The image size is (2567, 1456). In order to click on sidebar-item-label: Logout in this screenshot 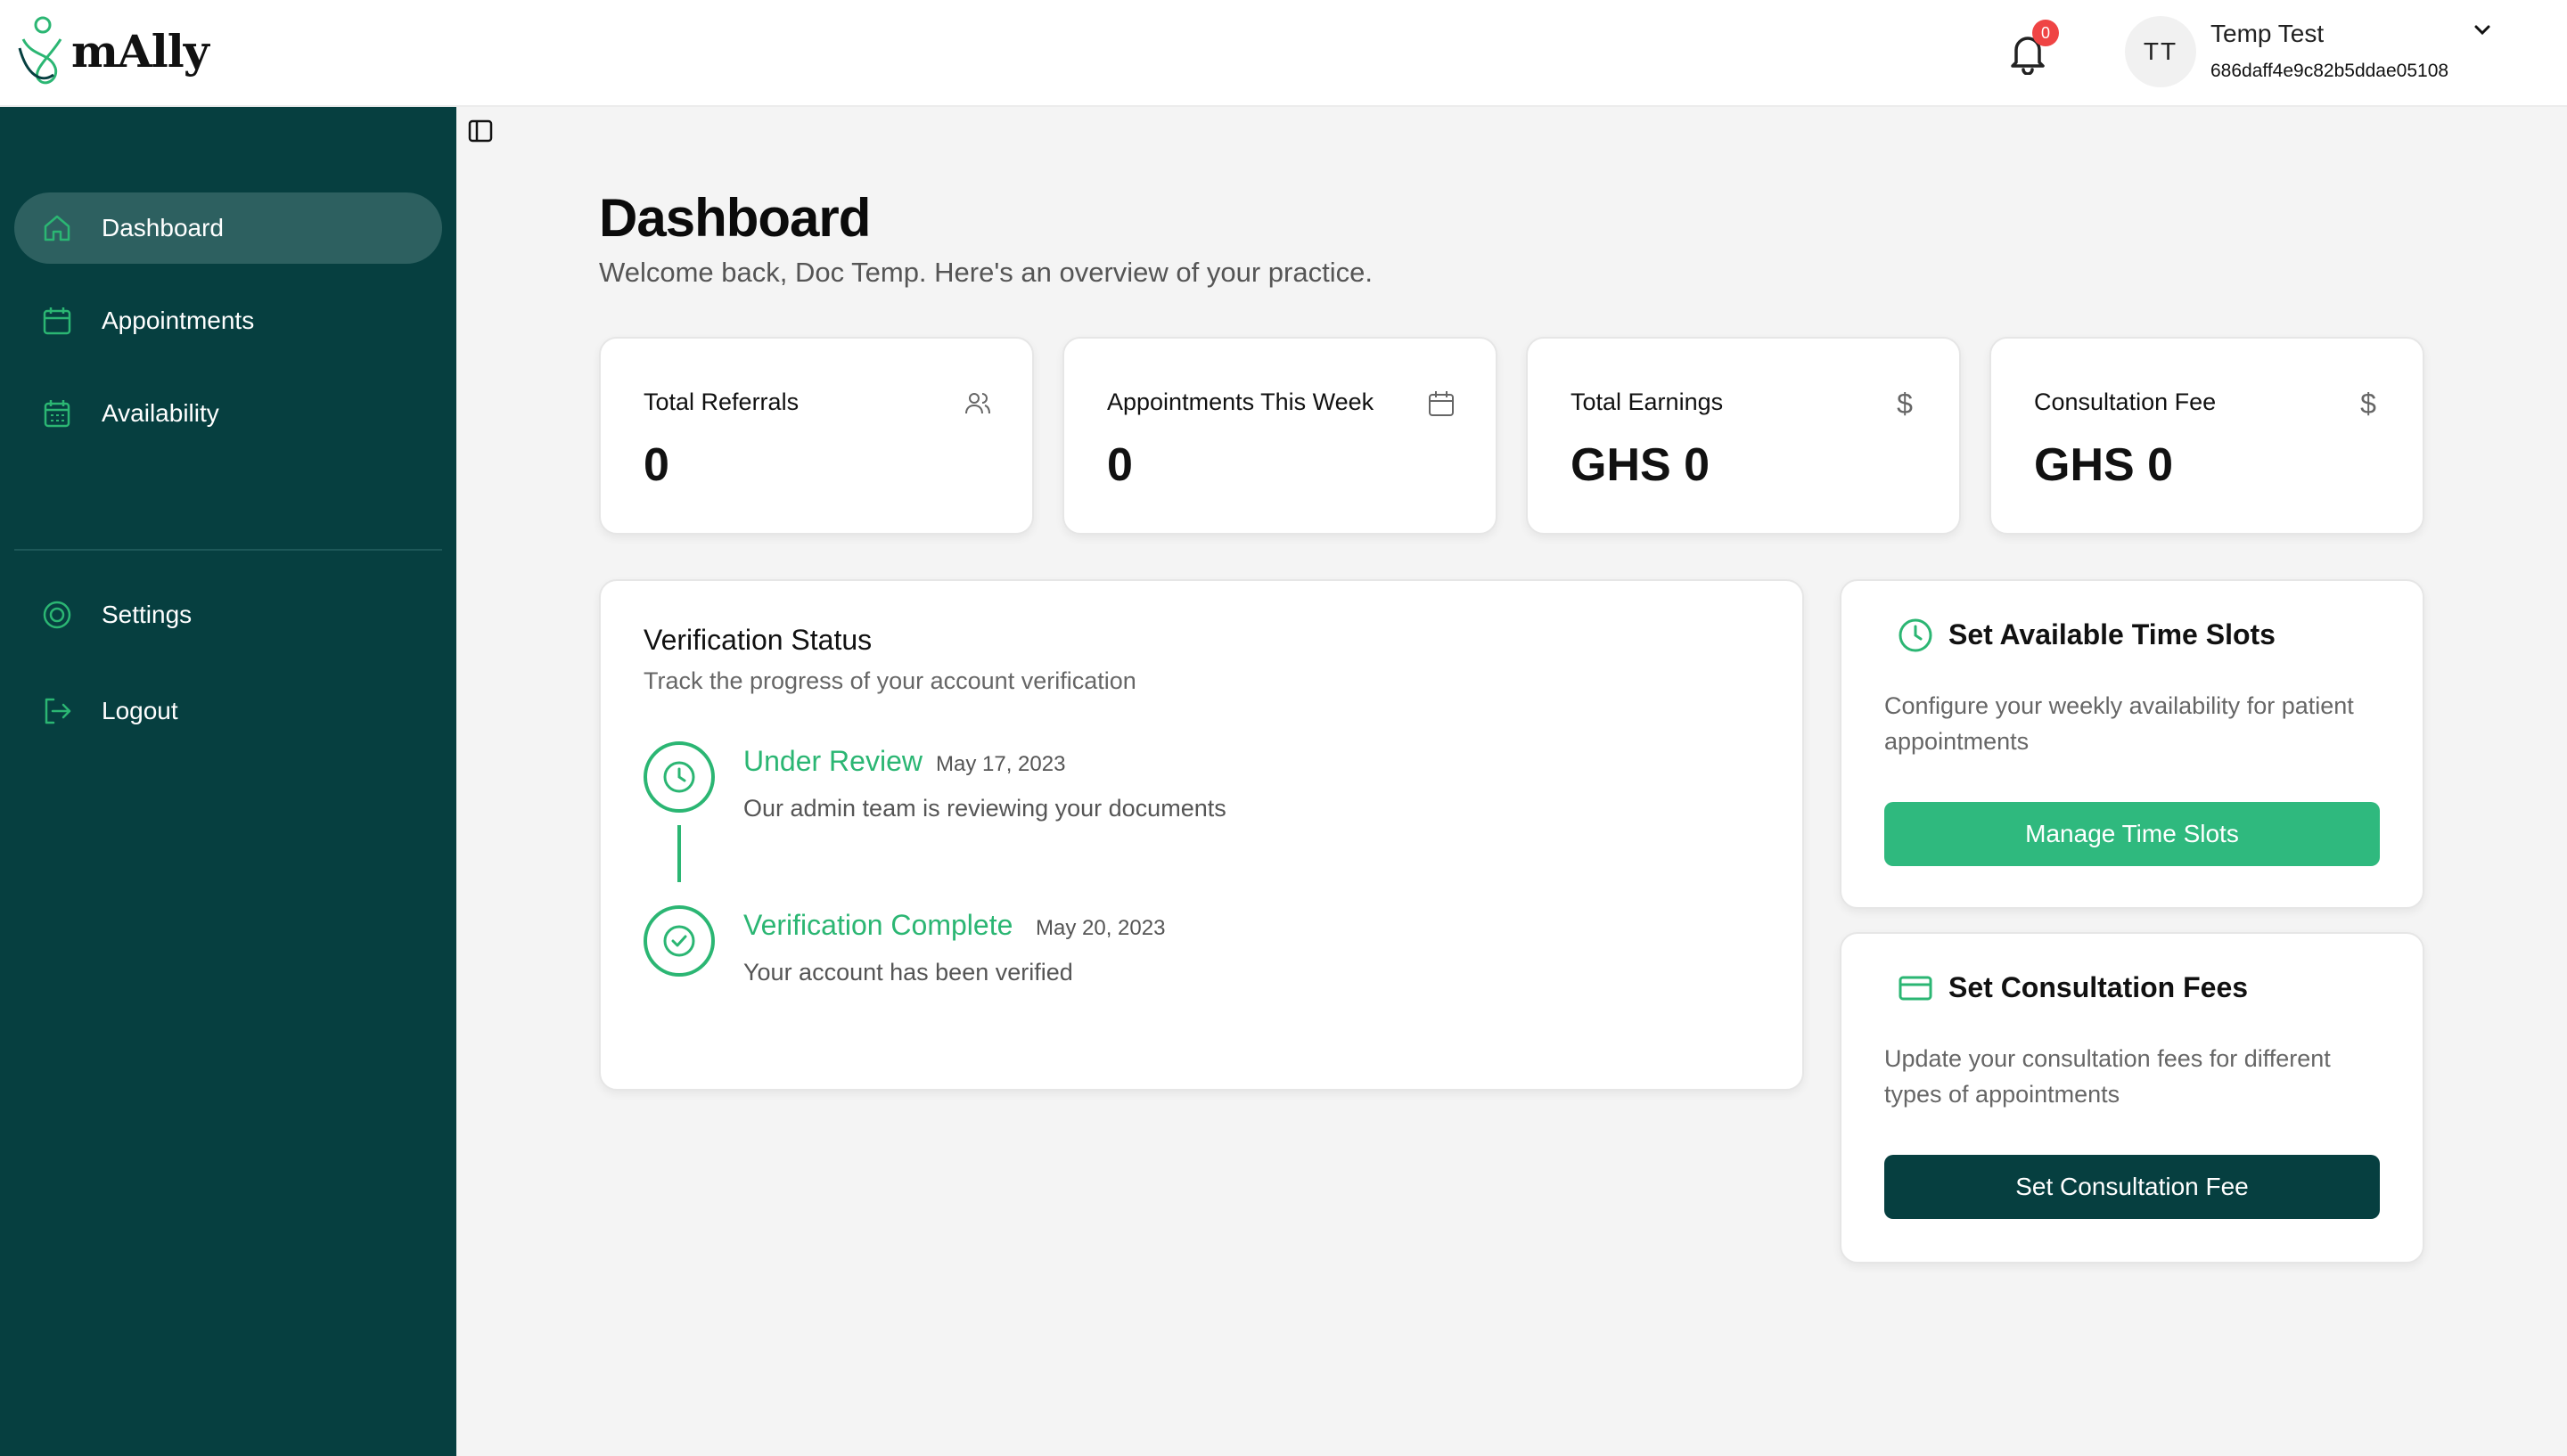, I will do `click(140, 710)`.